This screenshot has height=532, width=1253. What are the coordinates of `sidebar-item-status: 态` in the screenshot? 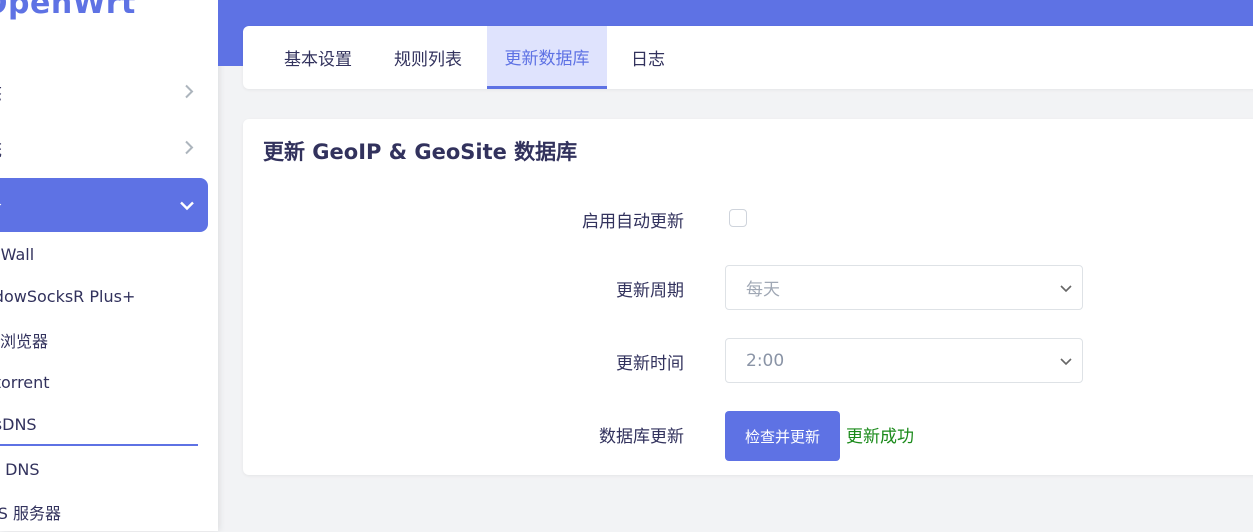 It's located at (104, 93).